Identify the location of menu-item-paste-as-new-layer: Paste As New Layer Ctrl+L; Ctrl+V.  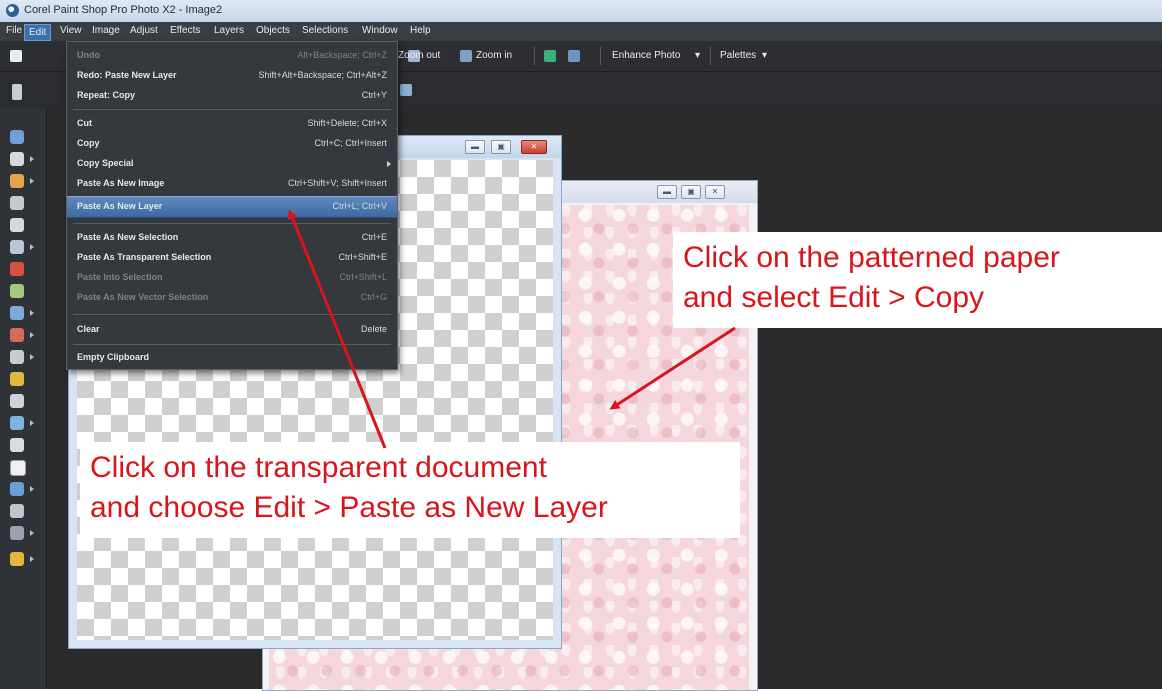
(232, 207).